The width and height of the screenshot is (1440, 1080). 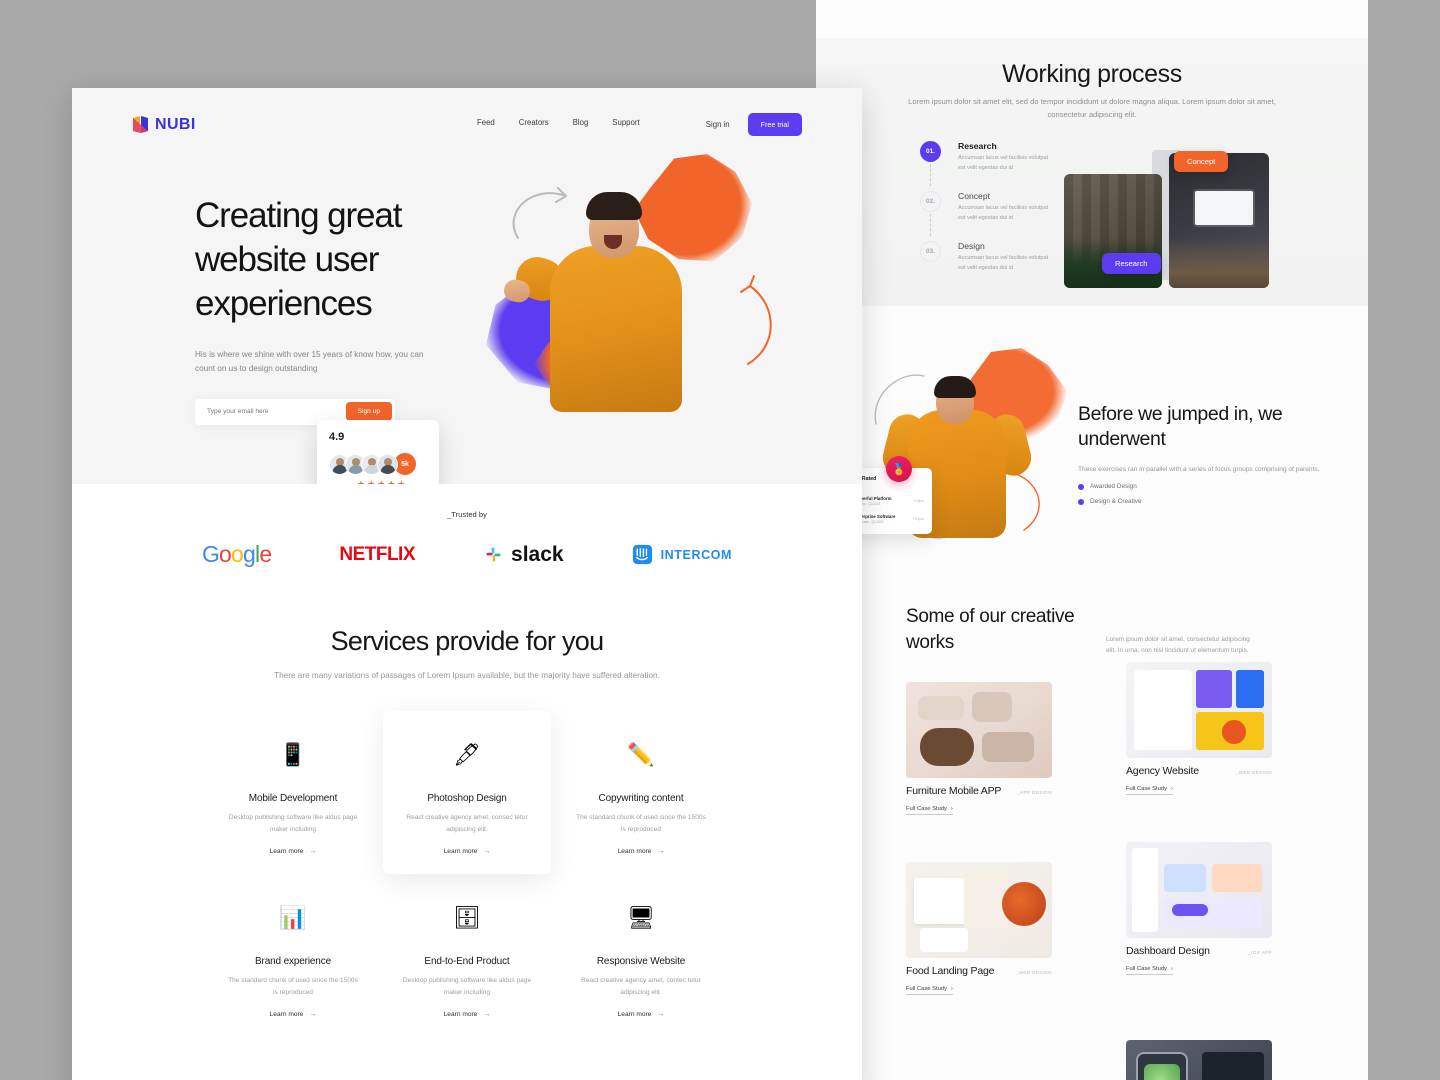 What do you see at coordinates (537, 554) in the screenshot?
I see `slack-wordmark: slack` at bounding box center [537, 554].